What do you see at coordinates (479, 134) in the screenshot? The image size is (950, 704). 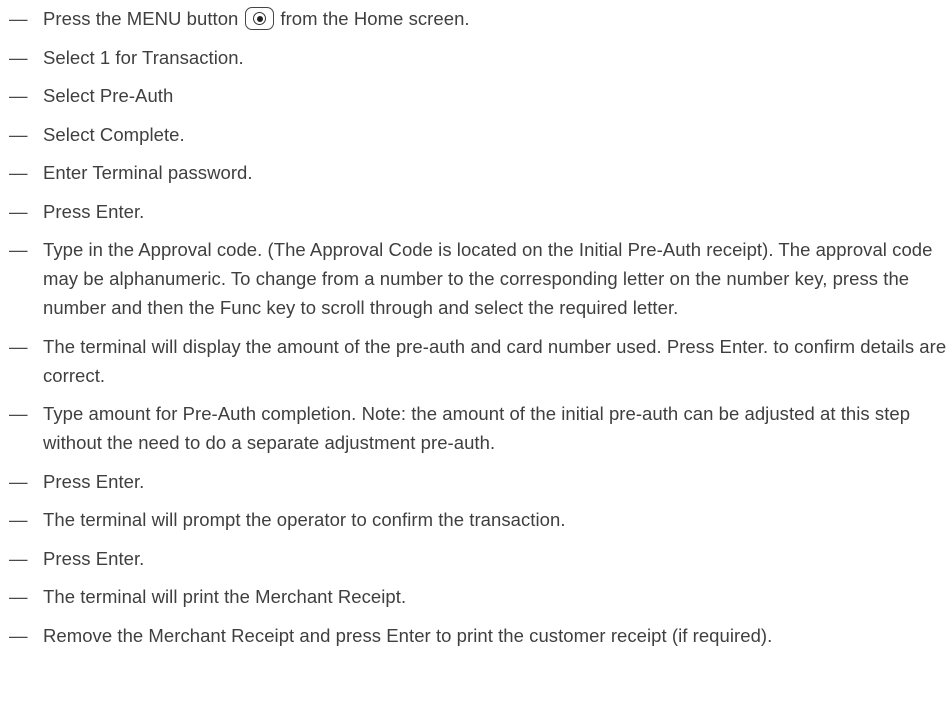 I see `list-item: — Select Complete.` at bounding box center [479, 134].